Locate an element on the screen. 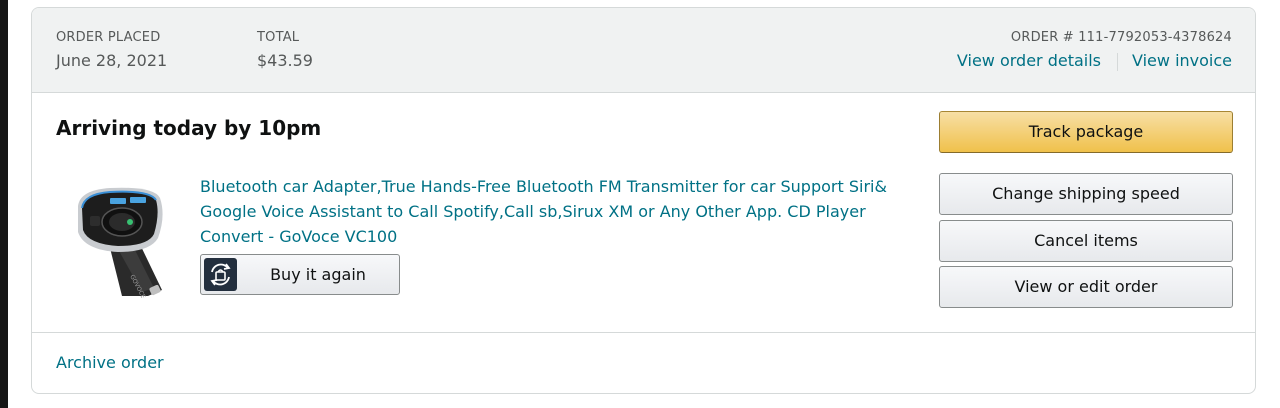 This screenshot has height=408, width=1280. product-image: GOVOCE is located at coordinates (120, 238).